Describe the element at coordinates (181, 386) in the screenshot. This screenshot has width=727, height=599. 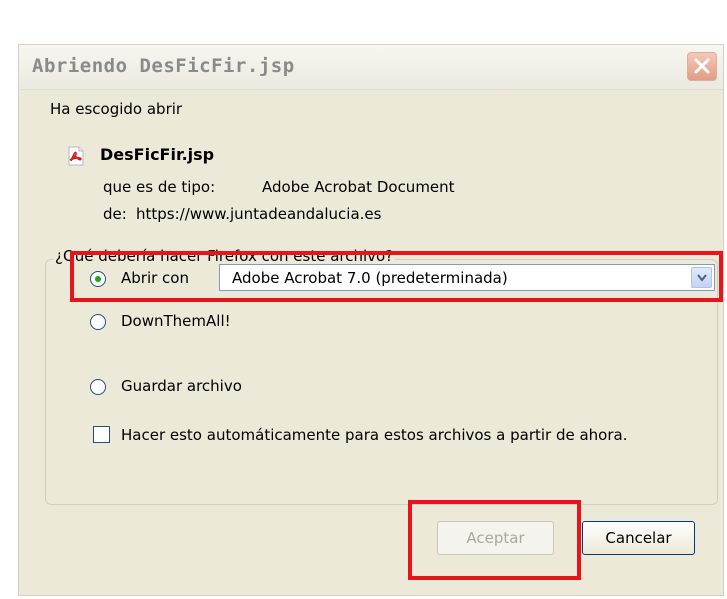
I see `save-file-label: Guardar archivo` at that location.